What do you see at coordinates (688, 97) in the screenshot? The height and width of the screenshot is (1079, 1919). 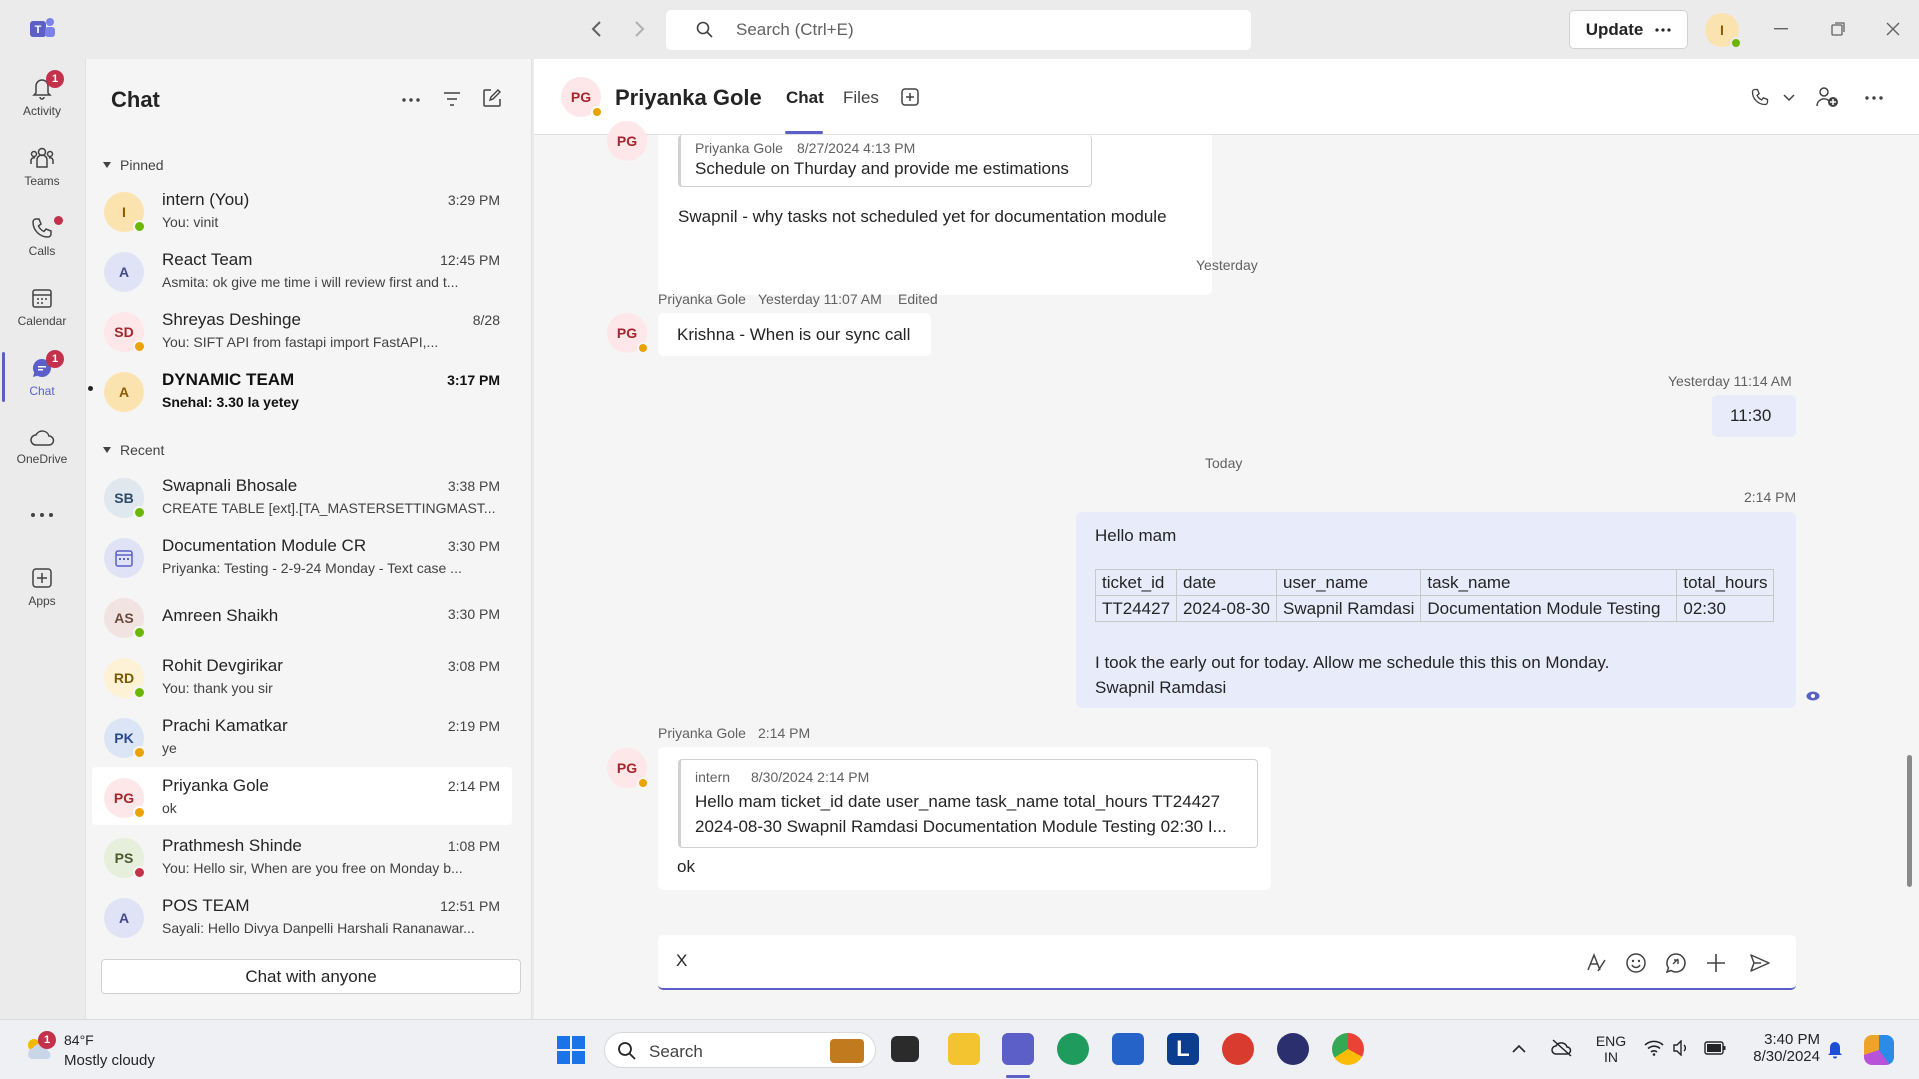 I see `conversation-title: Priyanka Gole` at bounding box center [688, 97].